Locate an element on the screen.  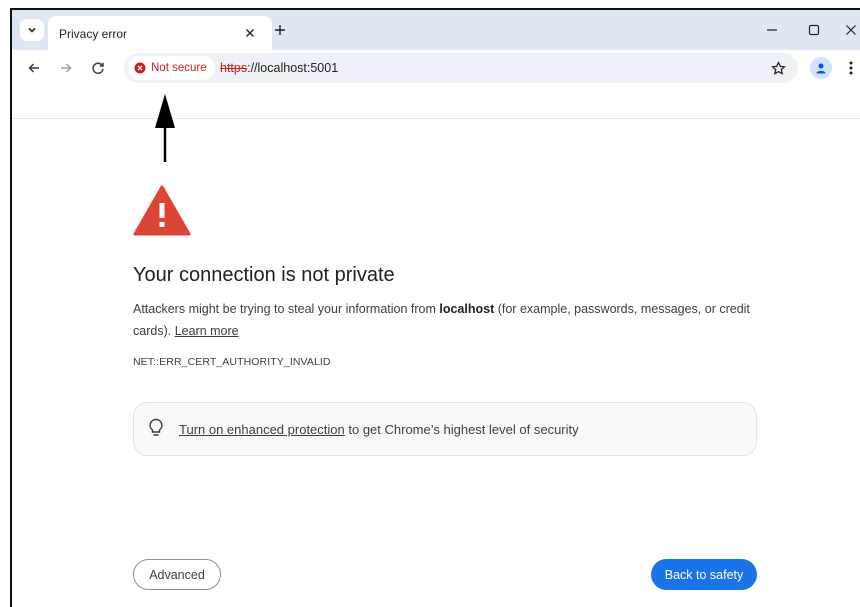
minimize-icon is located at coordinates (772, 30).